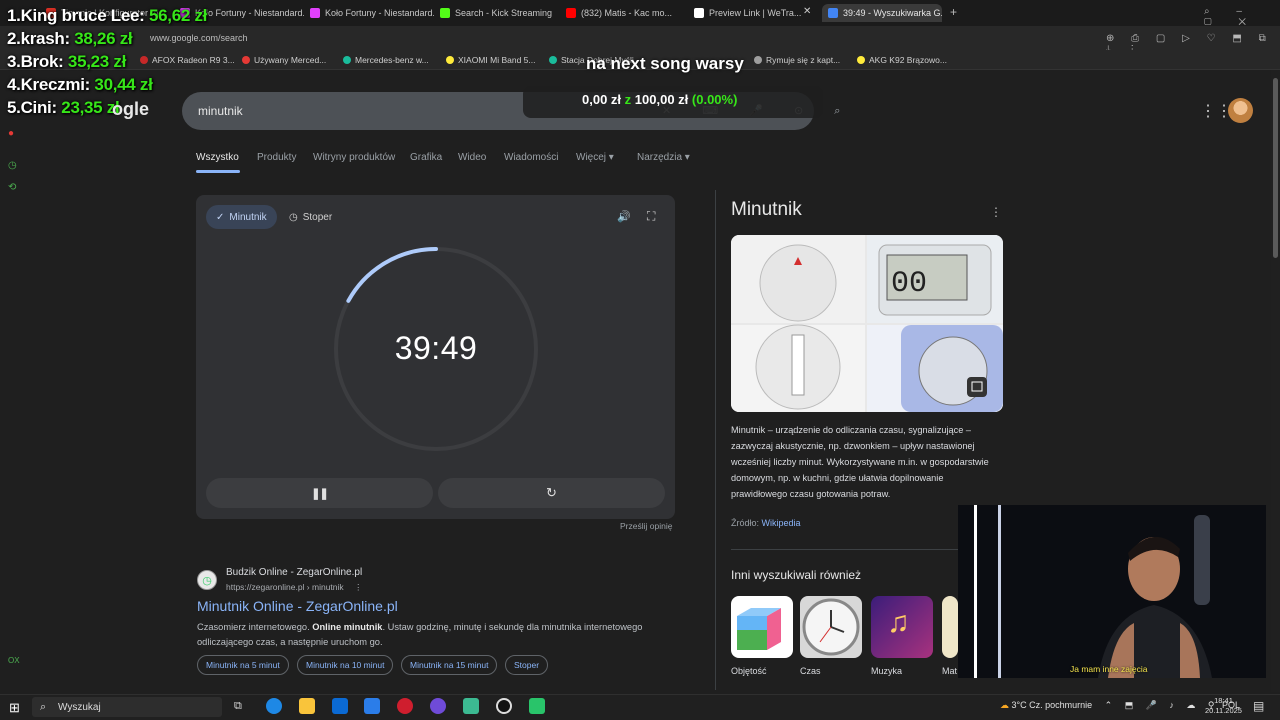 The width and height of the screenshot is (1280, 720). I want to click on sound-icon: 🔊, so click(624, 216).